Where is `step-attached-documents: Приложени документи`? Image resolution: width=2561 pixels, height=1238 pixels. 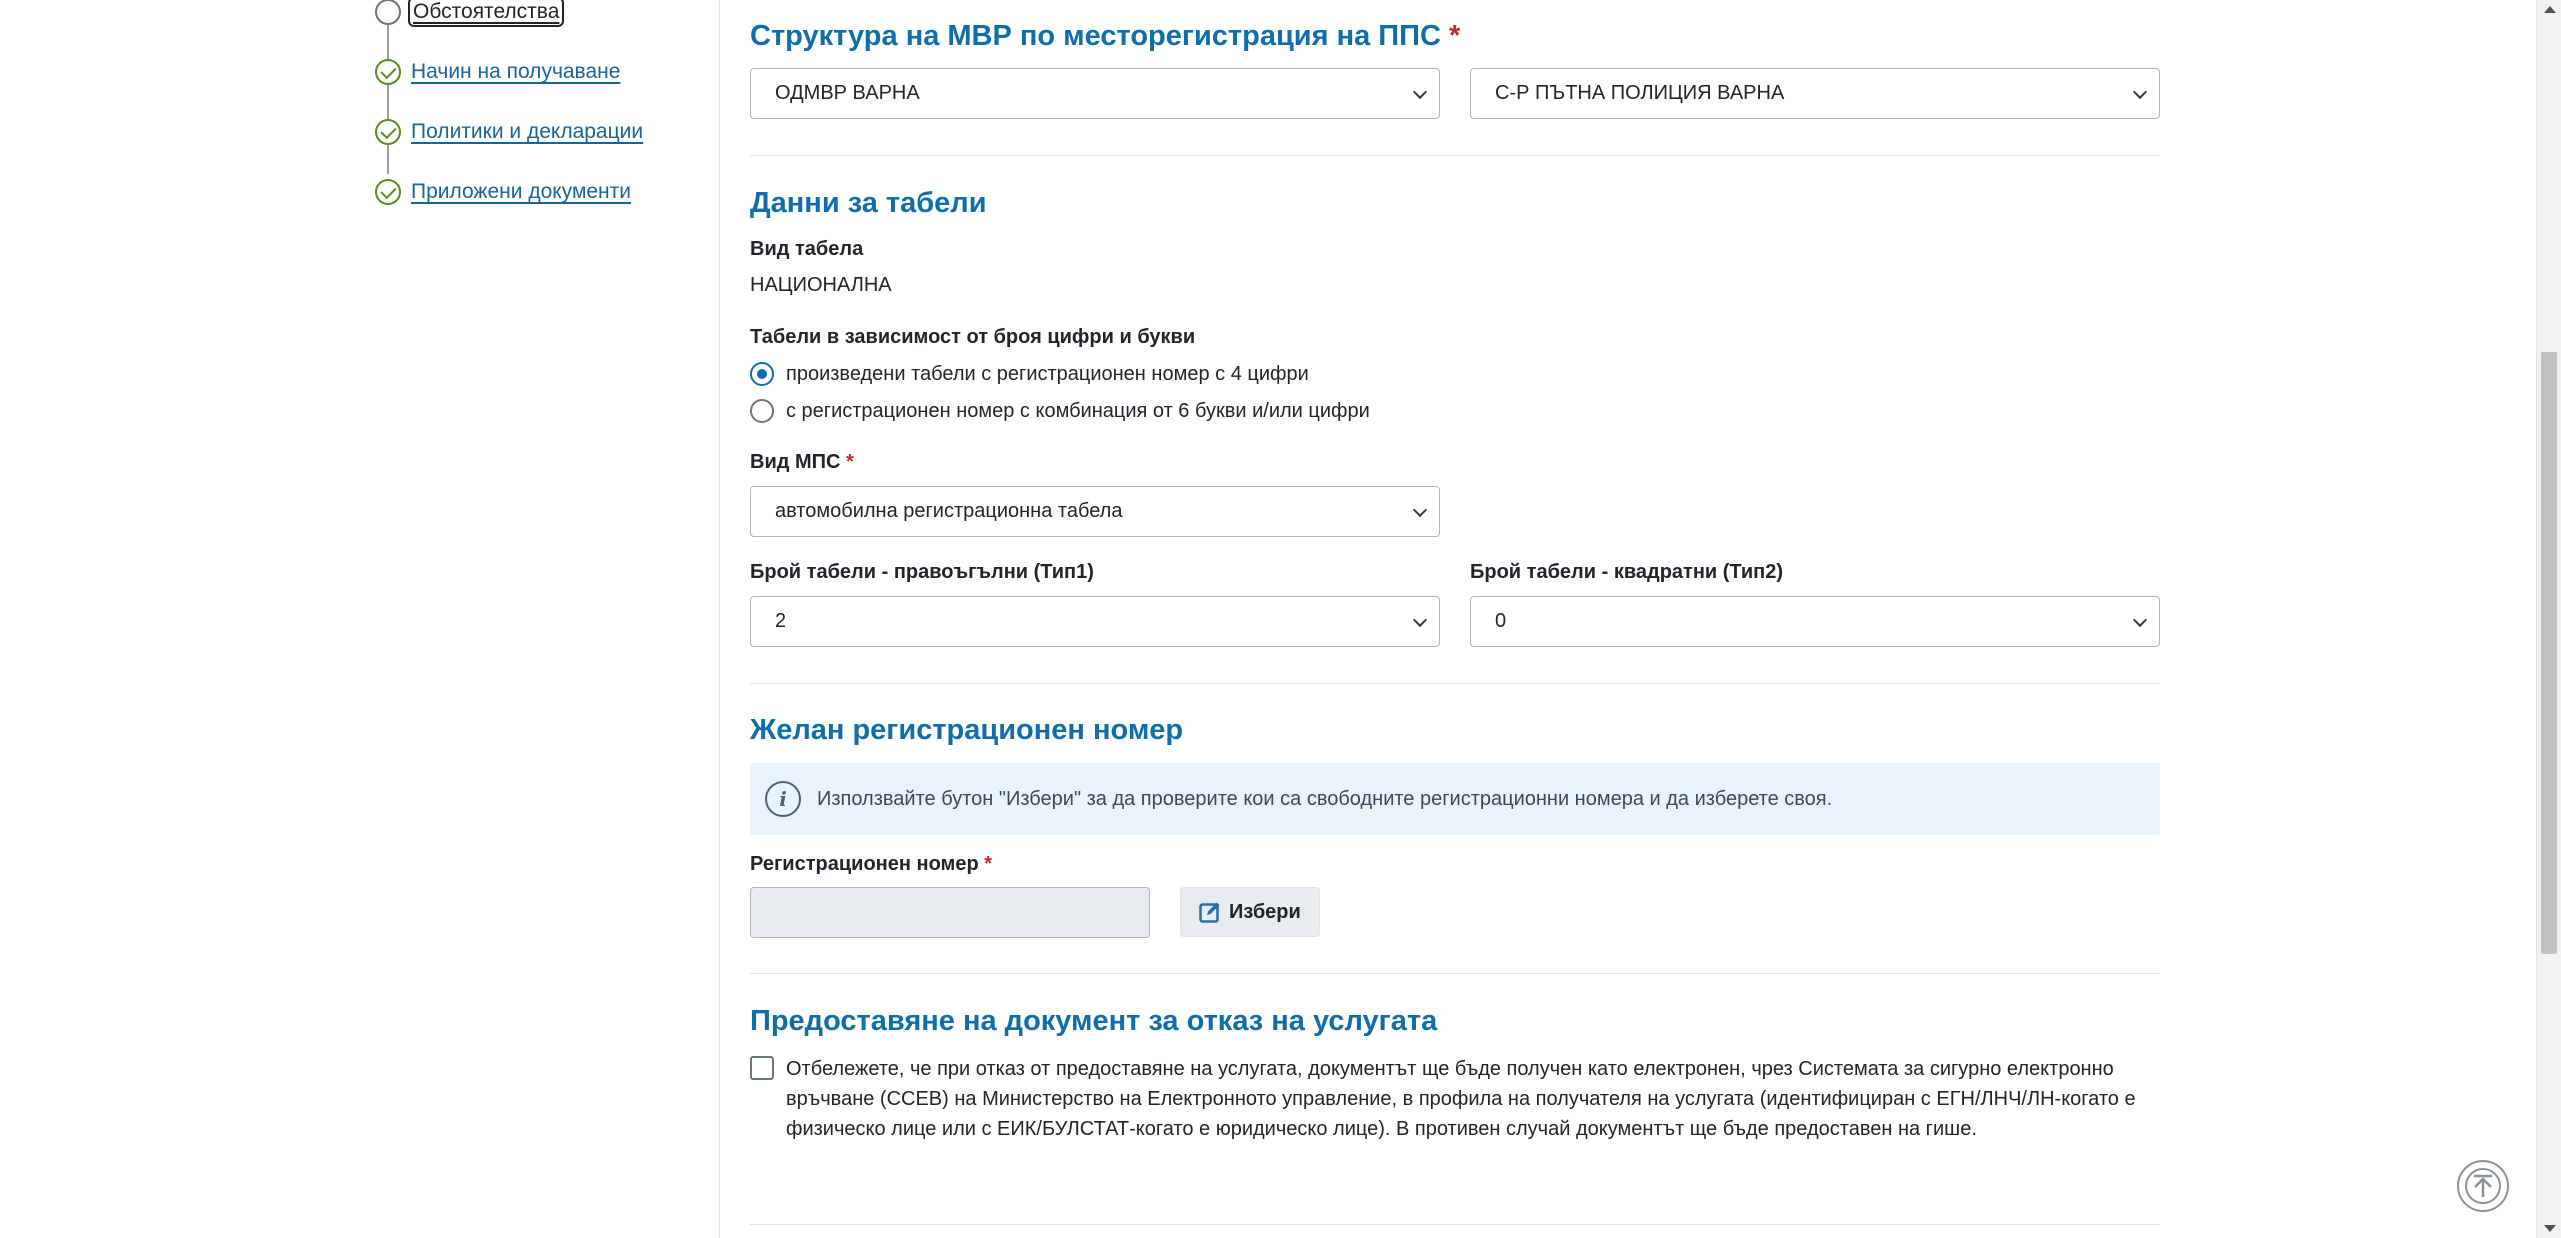 step-attached-documents: Приложени документи is located at coordinates (503, 192).